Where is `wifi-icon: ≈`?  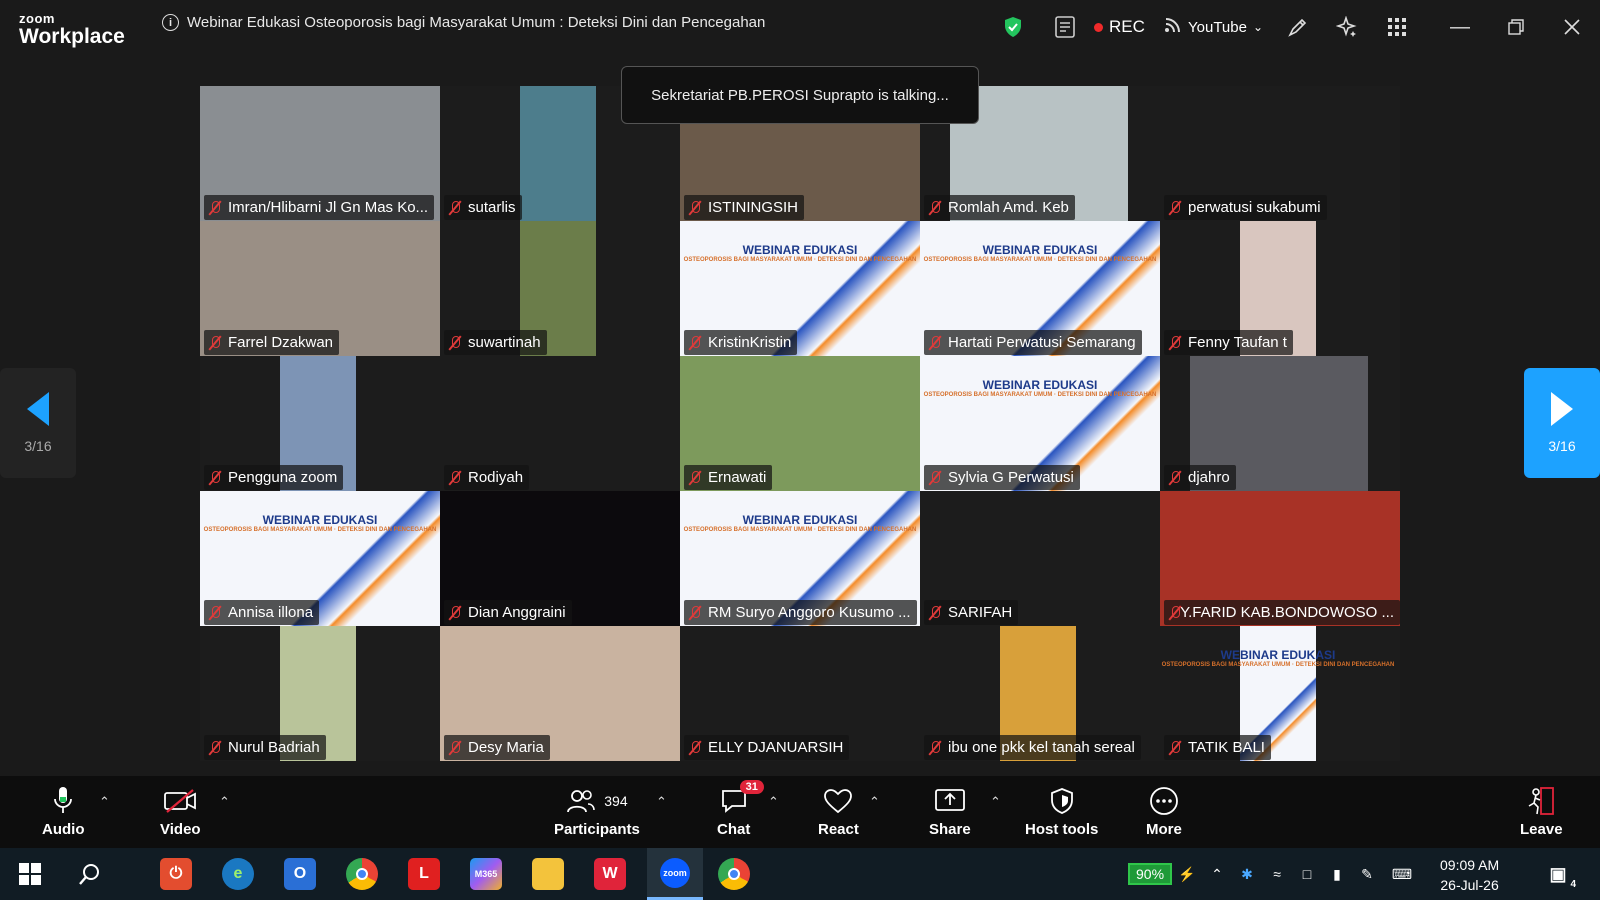 wifi-icon: ≈ is located at coordinates (1277, 874).